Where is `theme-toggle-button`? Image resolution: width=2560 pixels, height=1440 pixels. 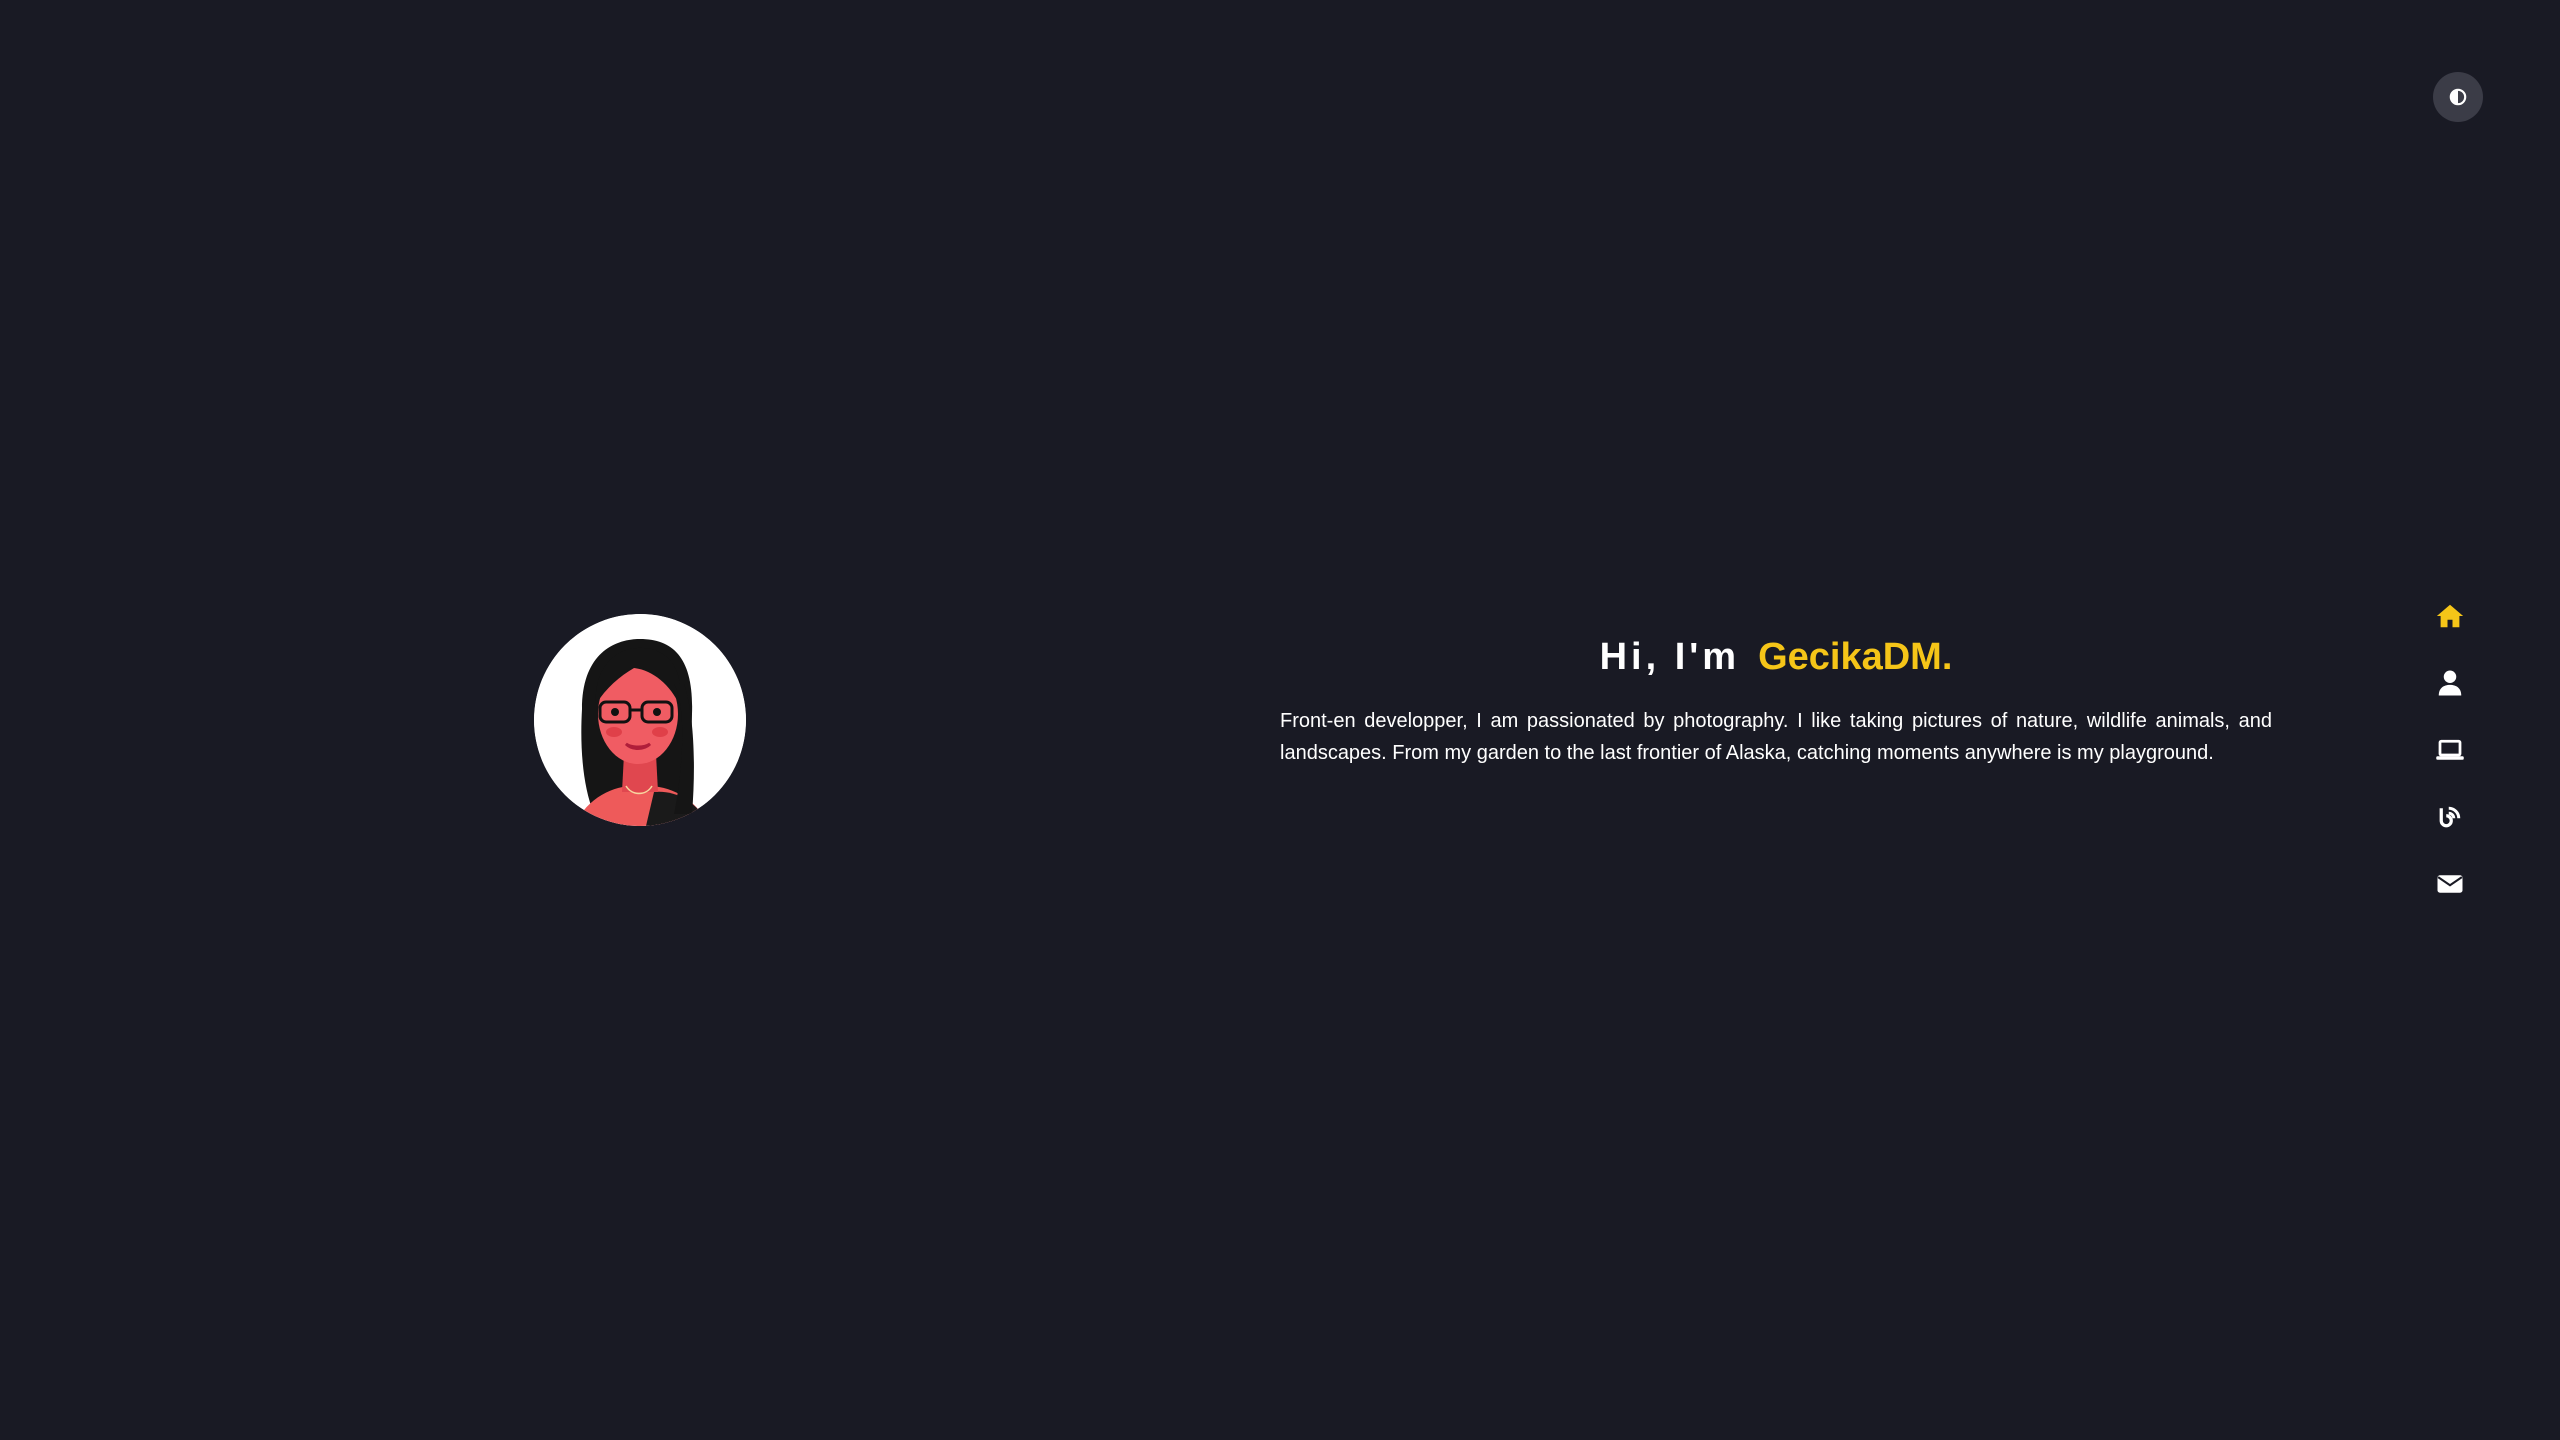 theme-toggle-button is located at coordinates (2458, 97).